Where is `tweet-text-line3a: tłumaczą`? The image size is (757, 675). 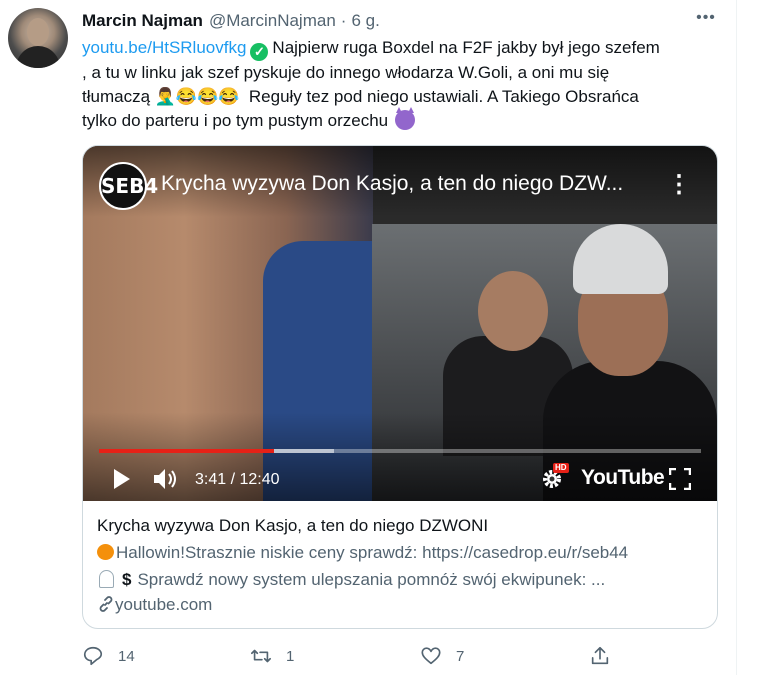
tweet-text-line3a: tłumaczą is located at coordinates (116, 96).